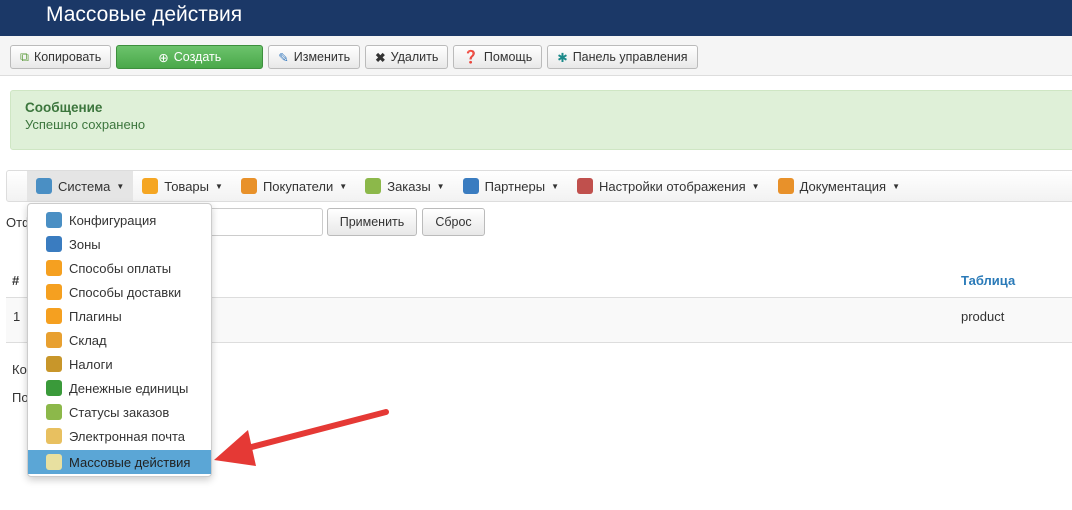 This screenshot has height=510, width=1072. Describe the element at coordinates (380, 57) in the screenshot. I see `close-icon: ✖` at that location.